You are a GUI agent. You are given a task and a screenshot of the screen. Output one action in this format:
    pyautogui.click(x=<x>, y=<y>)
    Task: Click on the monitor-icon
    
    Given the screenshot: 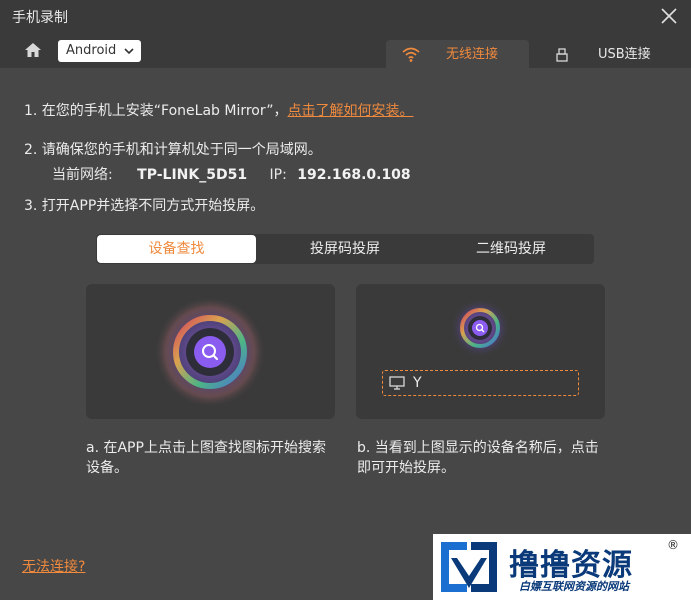 What is the action you would take?
    pyautogui.click(x=397, y=383)
    